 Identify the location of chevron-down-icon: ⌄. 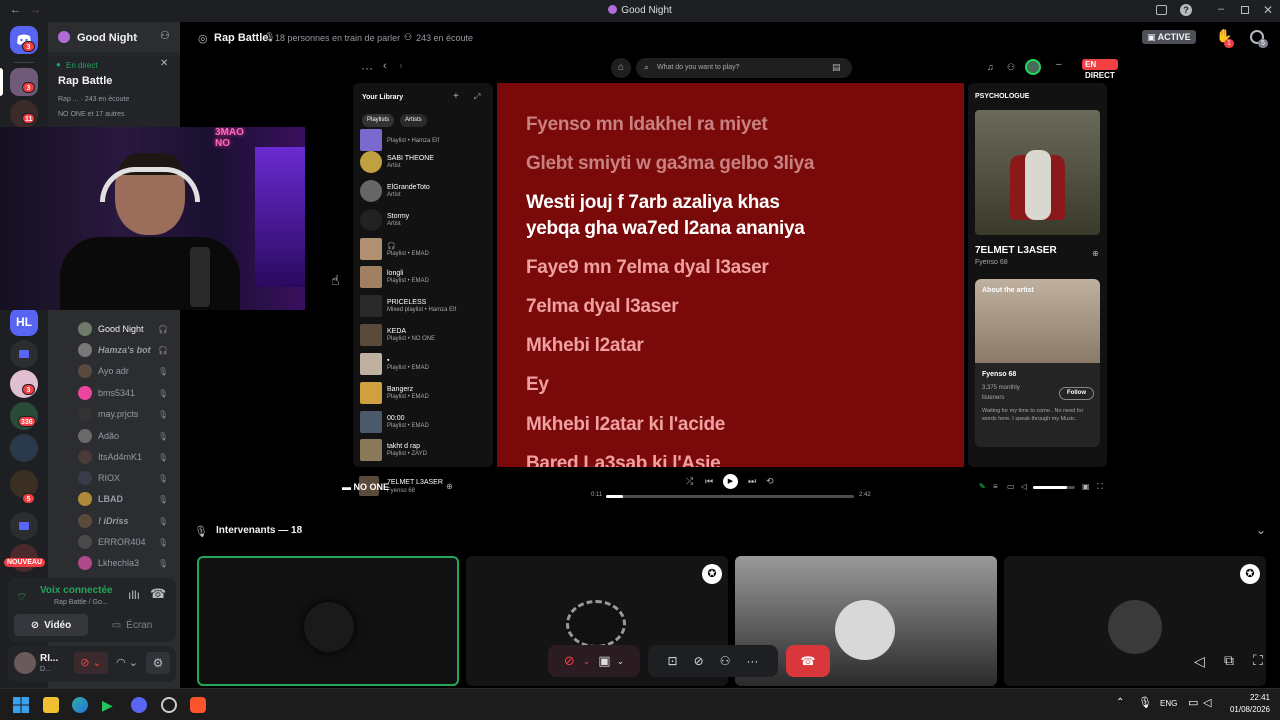
(1261, 530).